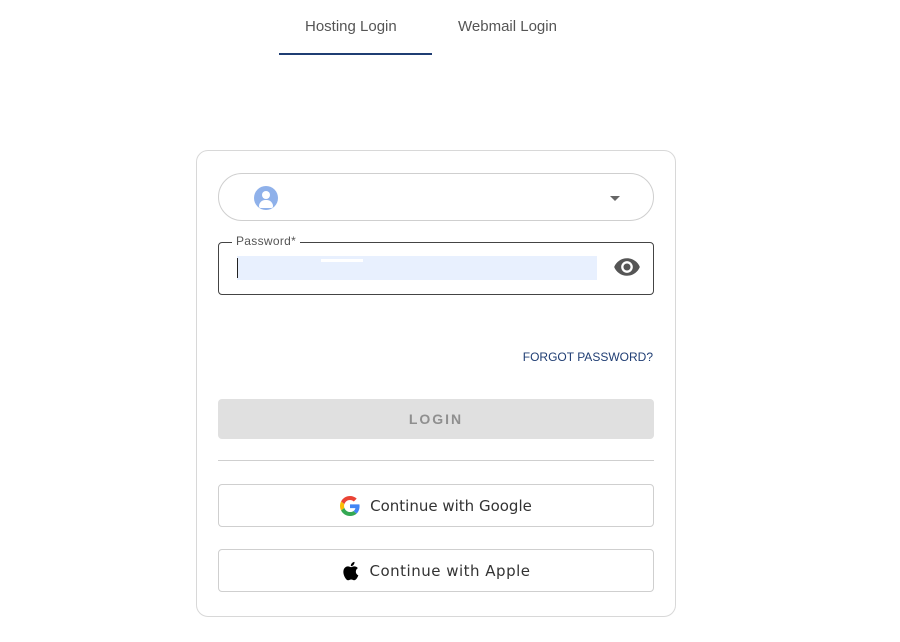  I want to click on account-selector, so click(436, 197).